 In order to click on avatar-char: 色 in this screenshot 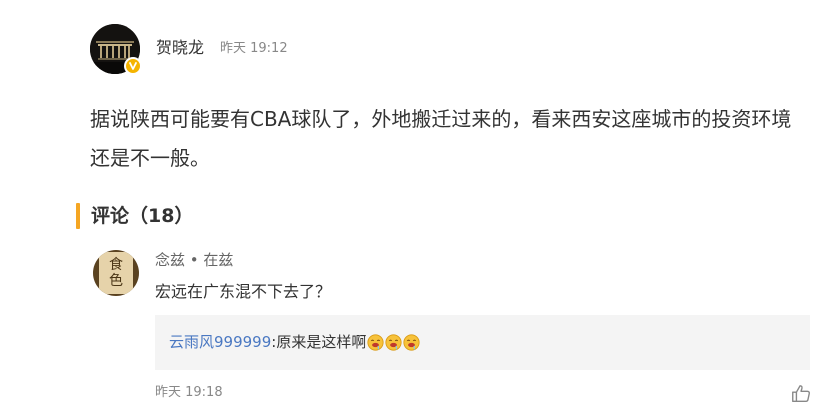, I will do `click(116, 281)`.